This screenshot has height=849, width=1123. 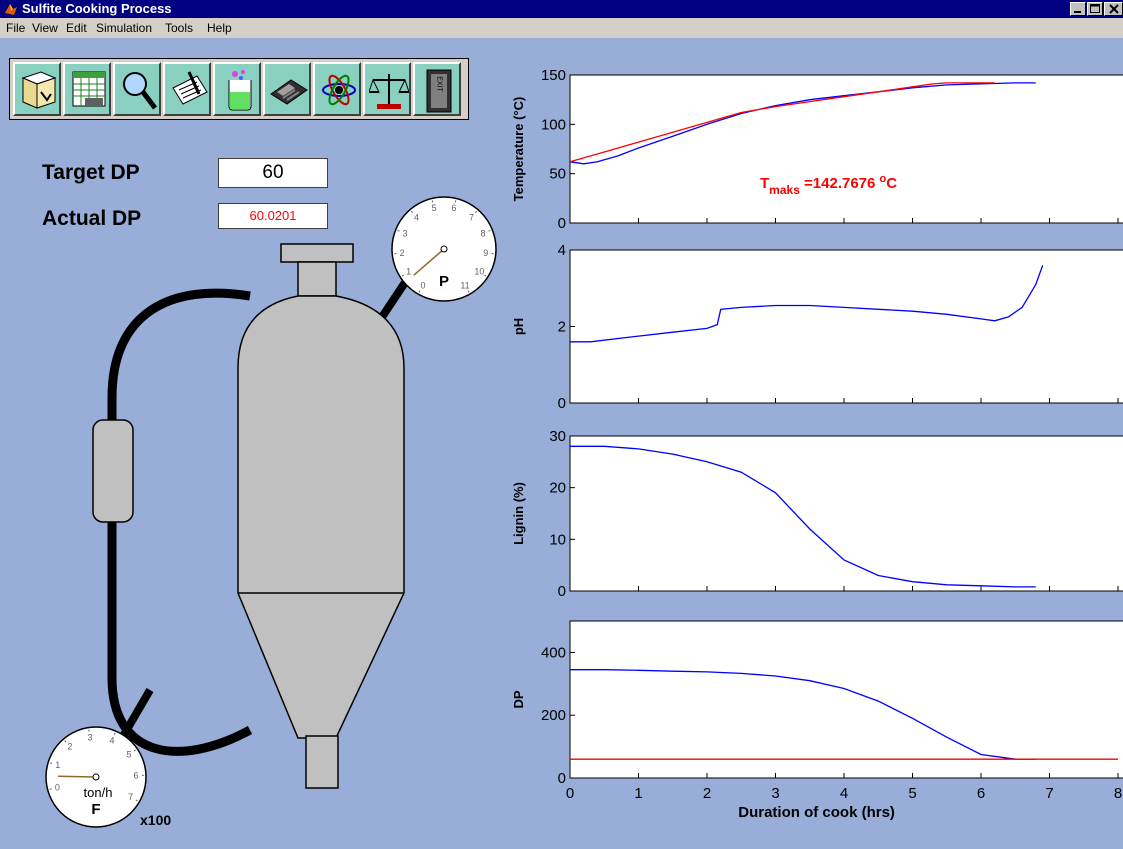 I want to click on x-tick-label: 7, so click(x=1049, y=793).